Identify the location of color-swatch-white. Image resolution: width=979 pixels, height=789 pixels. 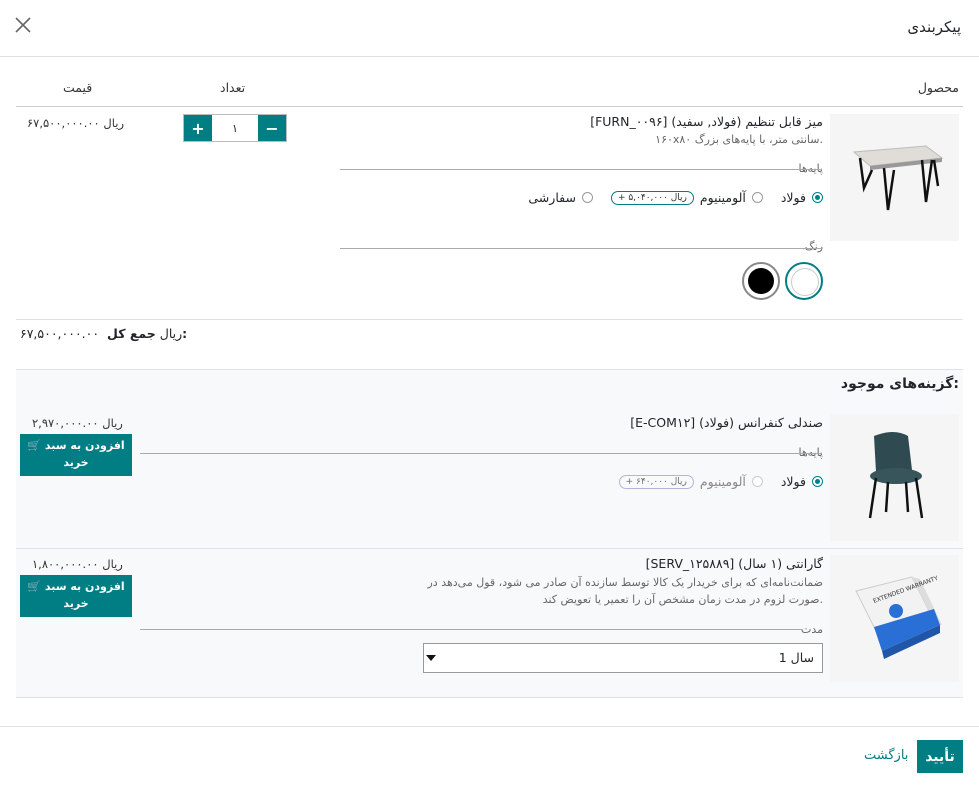
(804, 281).